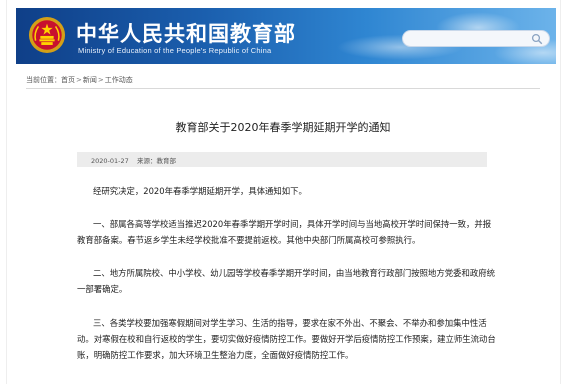 The image size is (566, 384). What do you see at coordinates (283, 127) in the screenshot?
I see `article-title: 教育部关于2020年春季学期延期开学的通知` at bounding box center [283, 127].